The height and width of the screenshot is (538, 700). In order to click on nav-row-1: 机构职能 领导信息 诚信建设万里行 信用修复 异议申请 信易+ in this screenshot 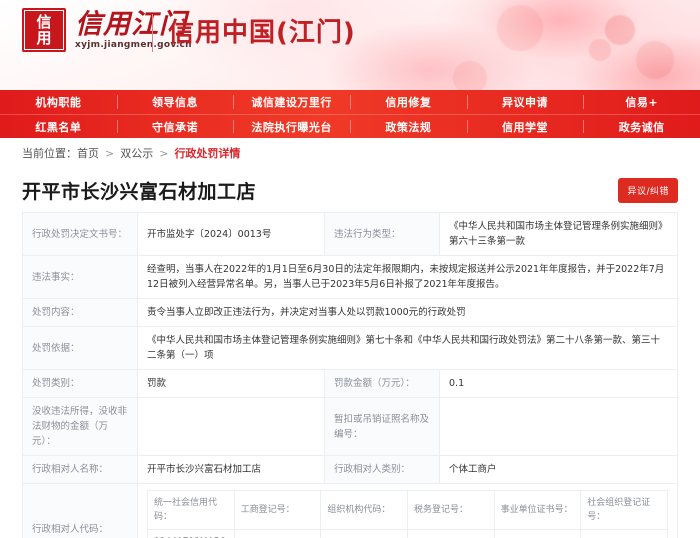, I will do `click(350, 102)`.